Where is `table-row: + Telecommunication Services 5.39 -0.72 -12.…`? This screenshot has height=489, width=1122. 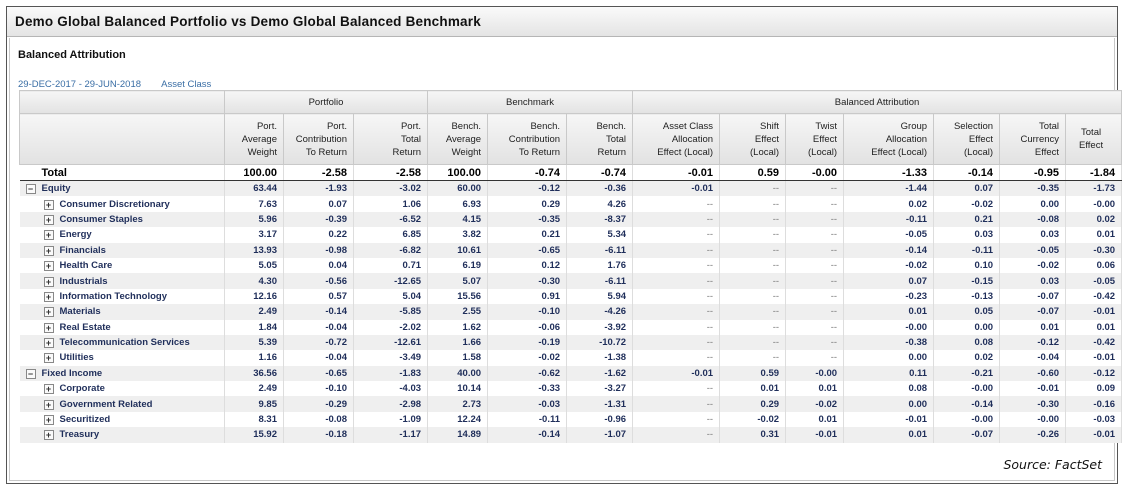
table-row: + Telecommunication Services 5.39 -0.72 -12.… is located at coordinates (570, 342).